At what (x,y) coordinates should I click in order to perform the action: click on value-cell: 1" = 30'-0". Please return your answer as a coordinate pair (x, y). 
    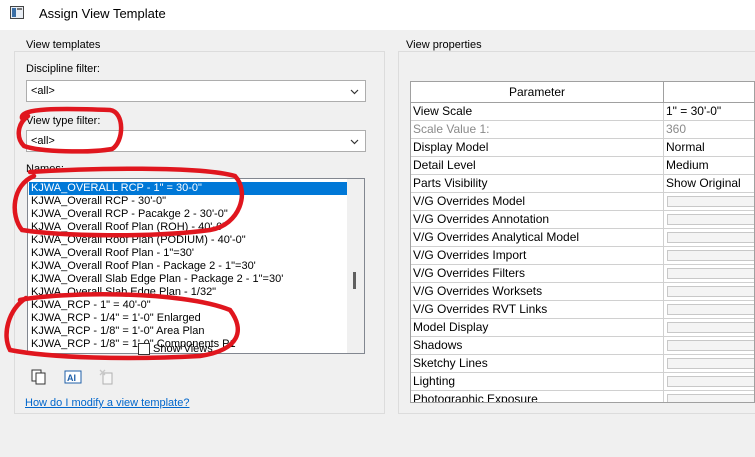
    Looking at the image, I should click on (709, 112).